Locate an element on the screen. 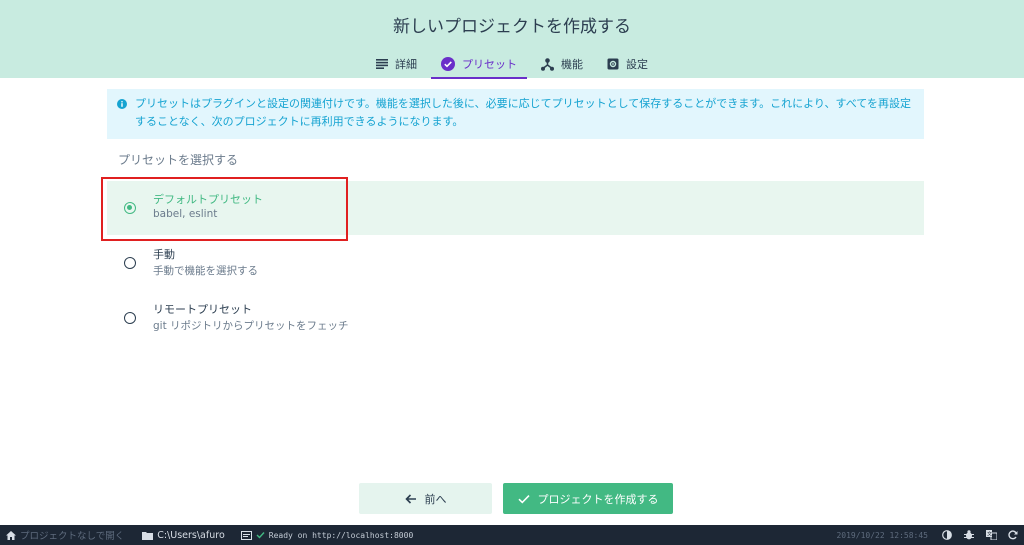  previous-button-label: 前へ is located at coordinates (435, 499).